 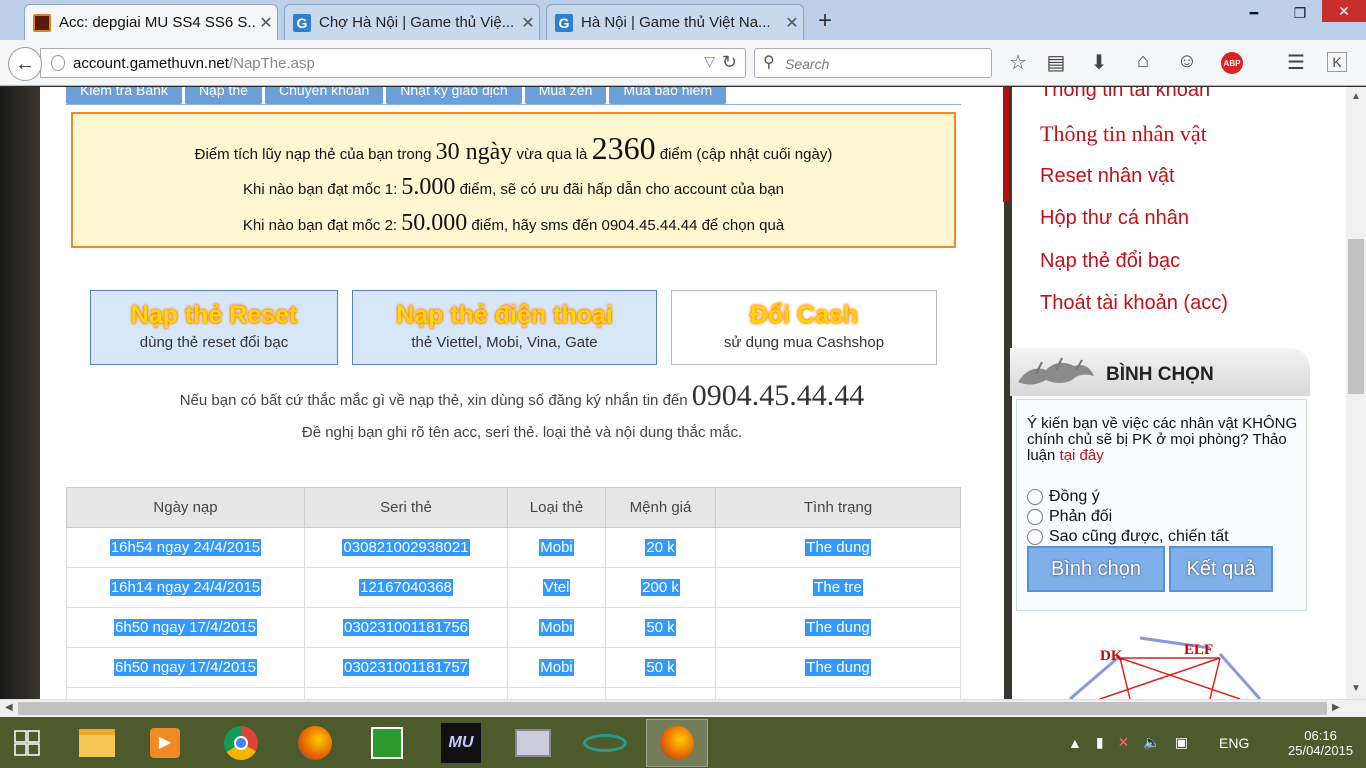 I want to click on scroll-right-icon: ▶, so click(x=1336, y=707).